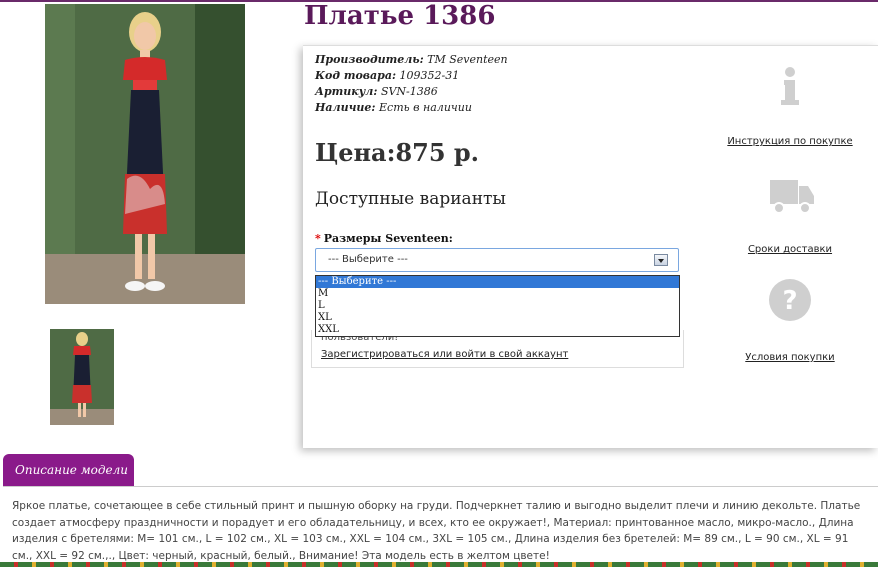 The width and height of the screenshot is (878, 568). What do you see at coordinates (82, 377) in the screenshot?
I see `product-thumbnail` at bounding box center [82, 377].